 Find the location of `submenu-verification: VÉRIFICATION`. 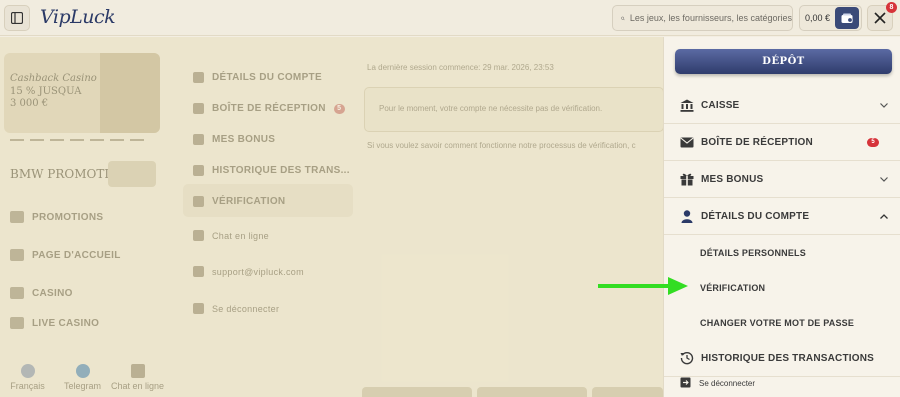

submenu-verification: VÉRIFICATION is located at coordinates (732, 288).